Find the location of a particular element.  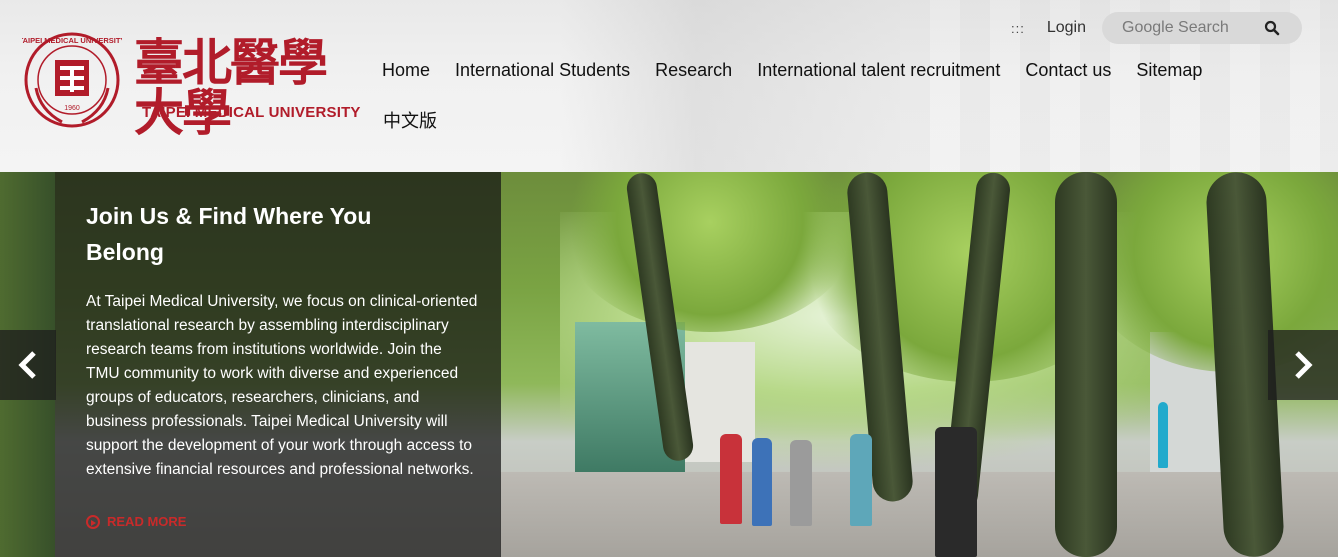

hero-title: Join Us & Find Where You Belong is located at coordinates (229, 234).